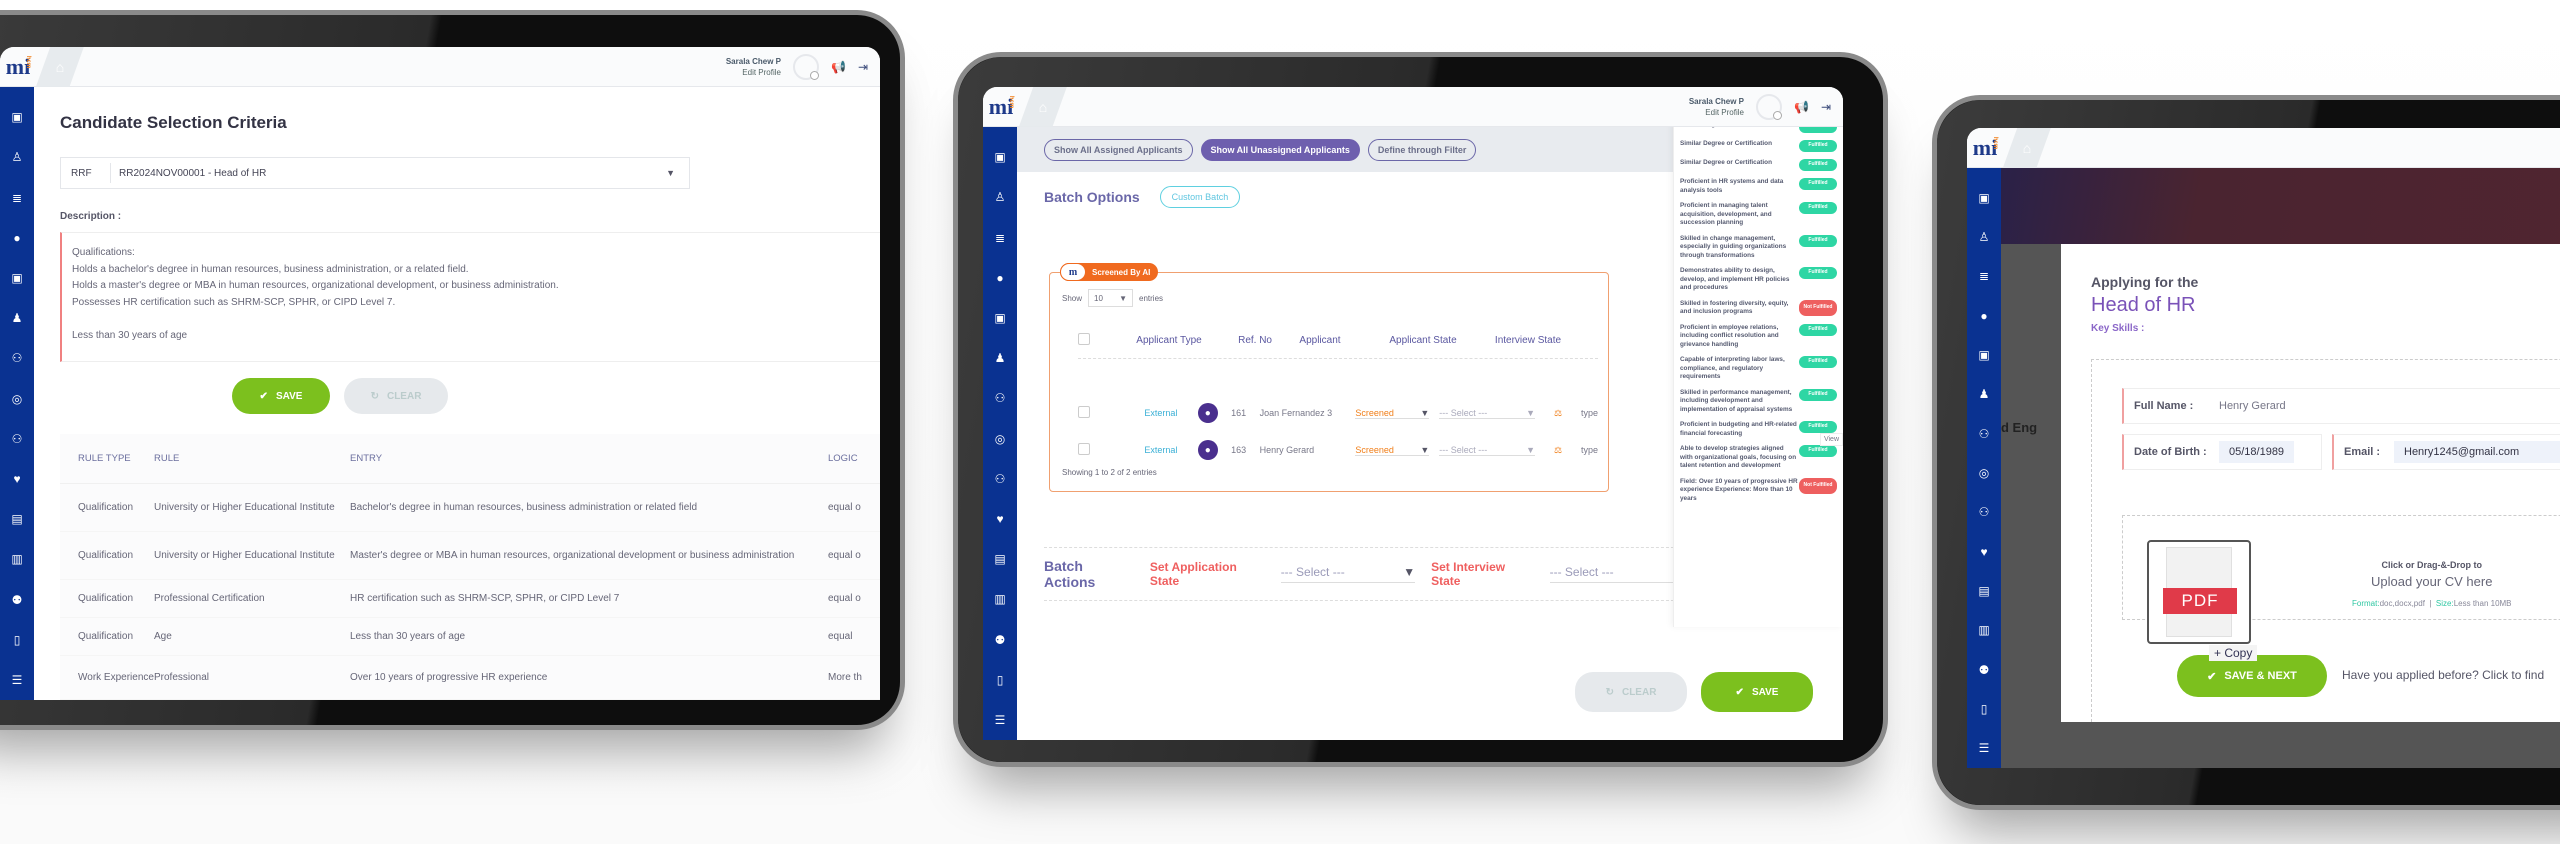 The width and height of the screenshot is (2560, 844). I want to click on interview-state-select: --- Select ---, so click(1616, 574).